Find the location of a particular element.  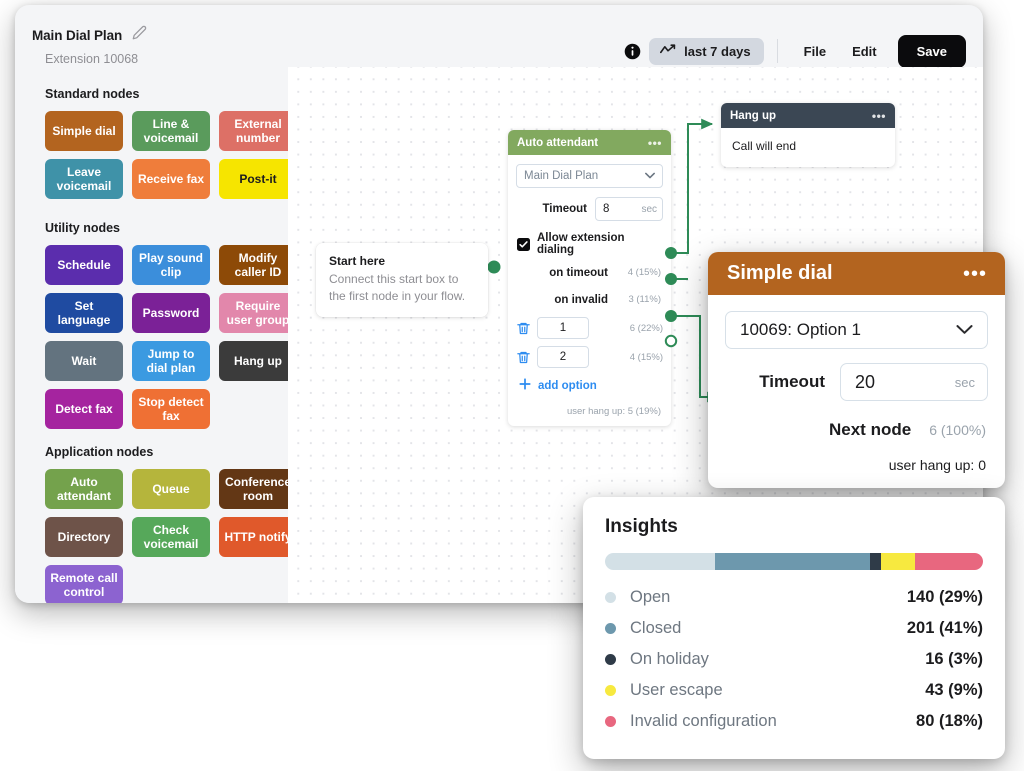

palette-node-chip: Directory is located at coordinates (84, 537).